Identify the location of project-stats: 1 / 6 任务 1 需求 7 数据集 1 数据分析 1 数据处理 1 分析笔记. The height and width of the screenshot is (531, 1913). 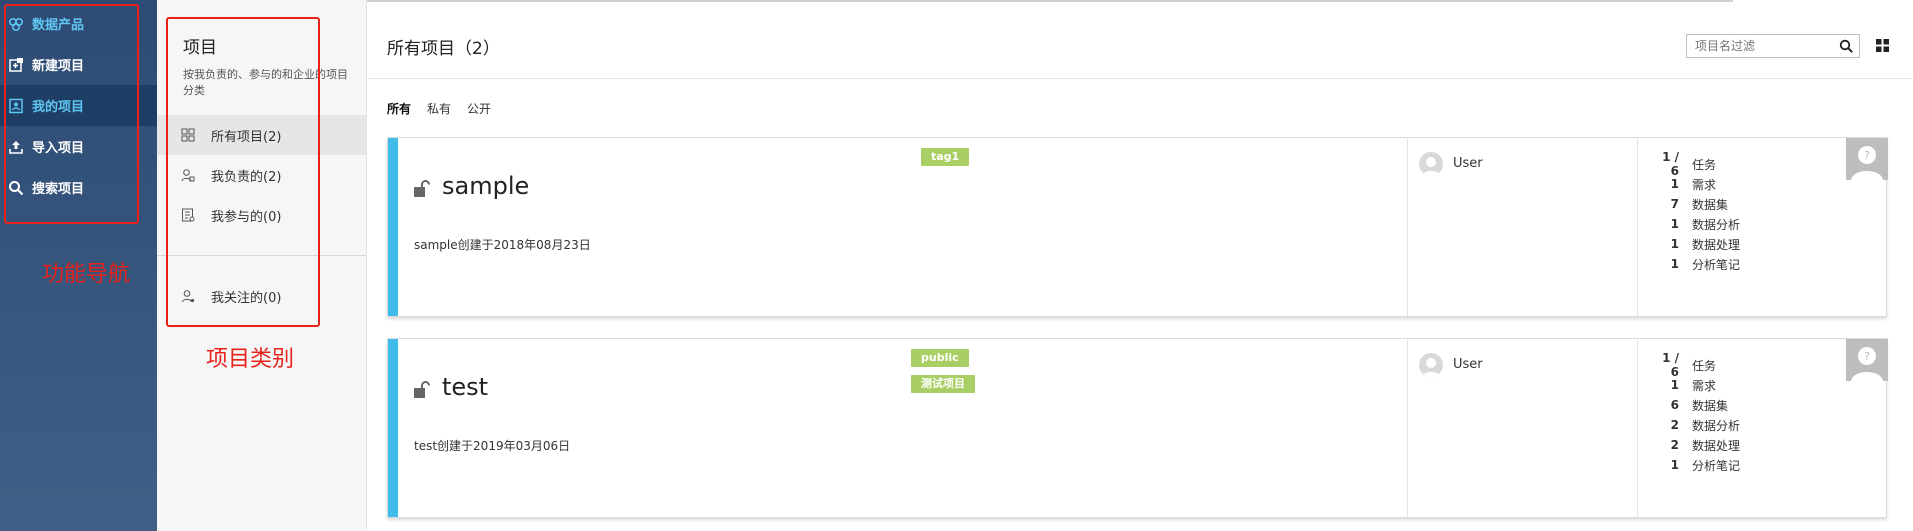
(1695, 212).